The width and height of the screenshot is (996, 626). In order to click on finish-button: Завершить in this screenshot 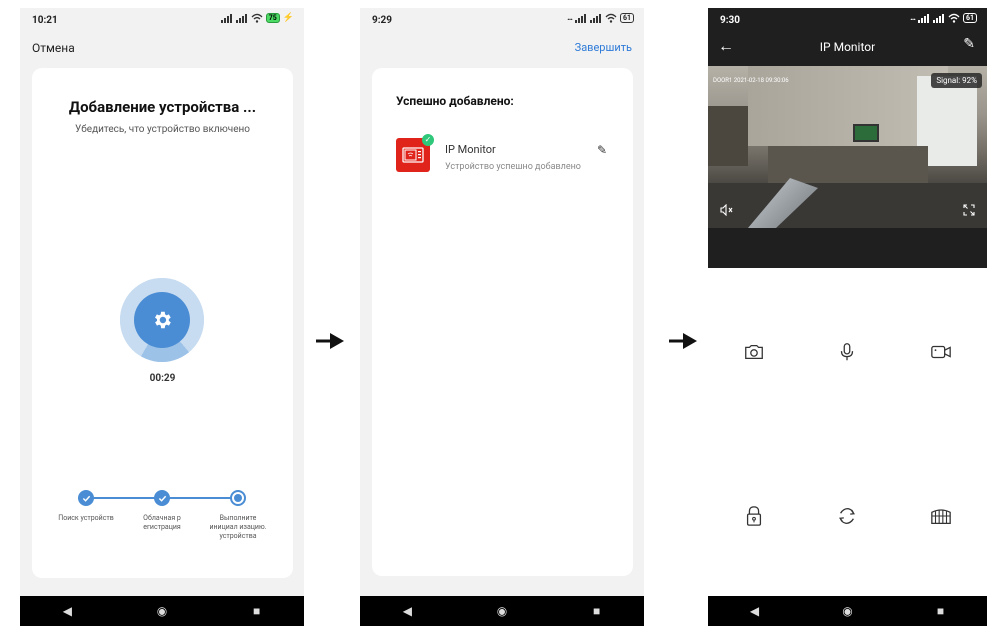, I will do `click(603, 47)`.